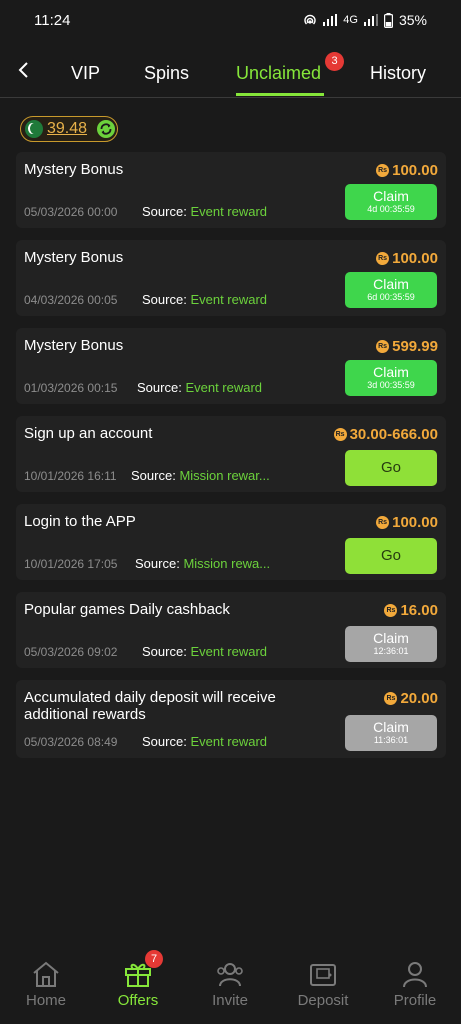  I want to click on tab-spins: Spins, so click(166, 73).